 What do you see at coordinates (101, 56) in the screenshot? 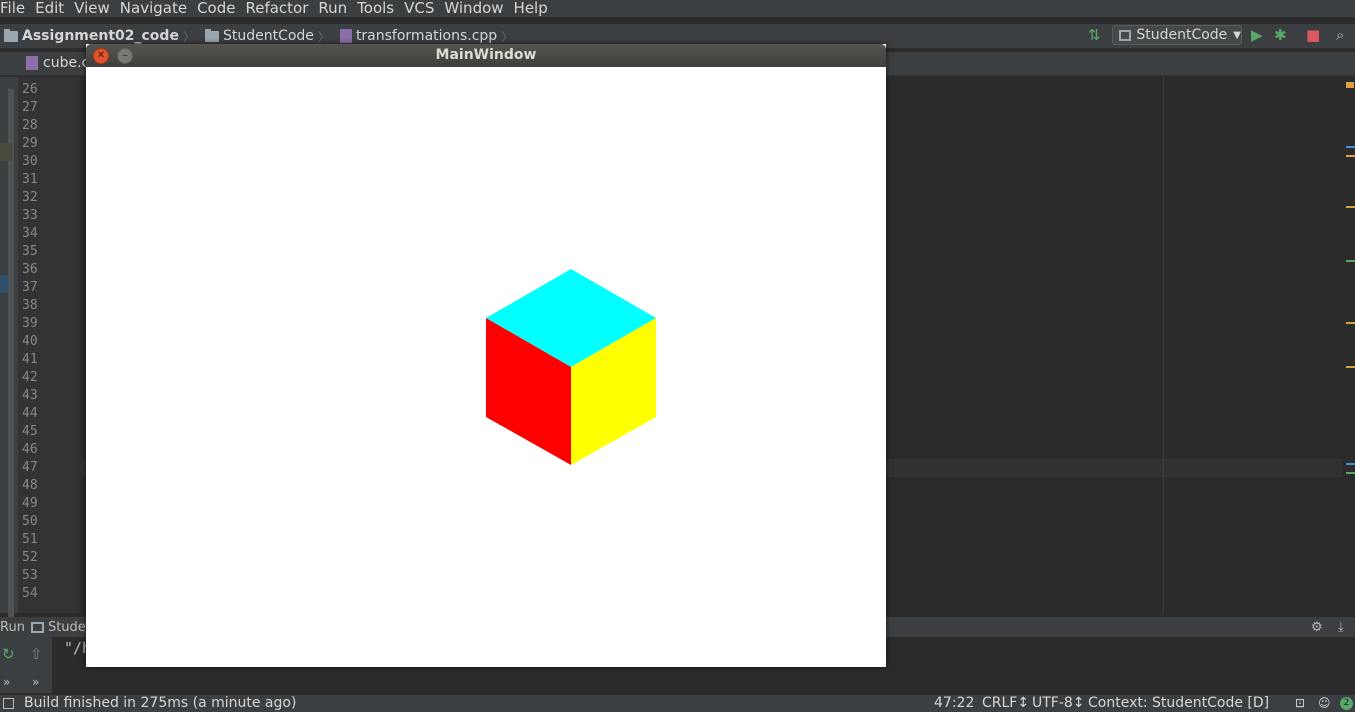
I see `close-icon: ✕` at bounding box center [101, 56].